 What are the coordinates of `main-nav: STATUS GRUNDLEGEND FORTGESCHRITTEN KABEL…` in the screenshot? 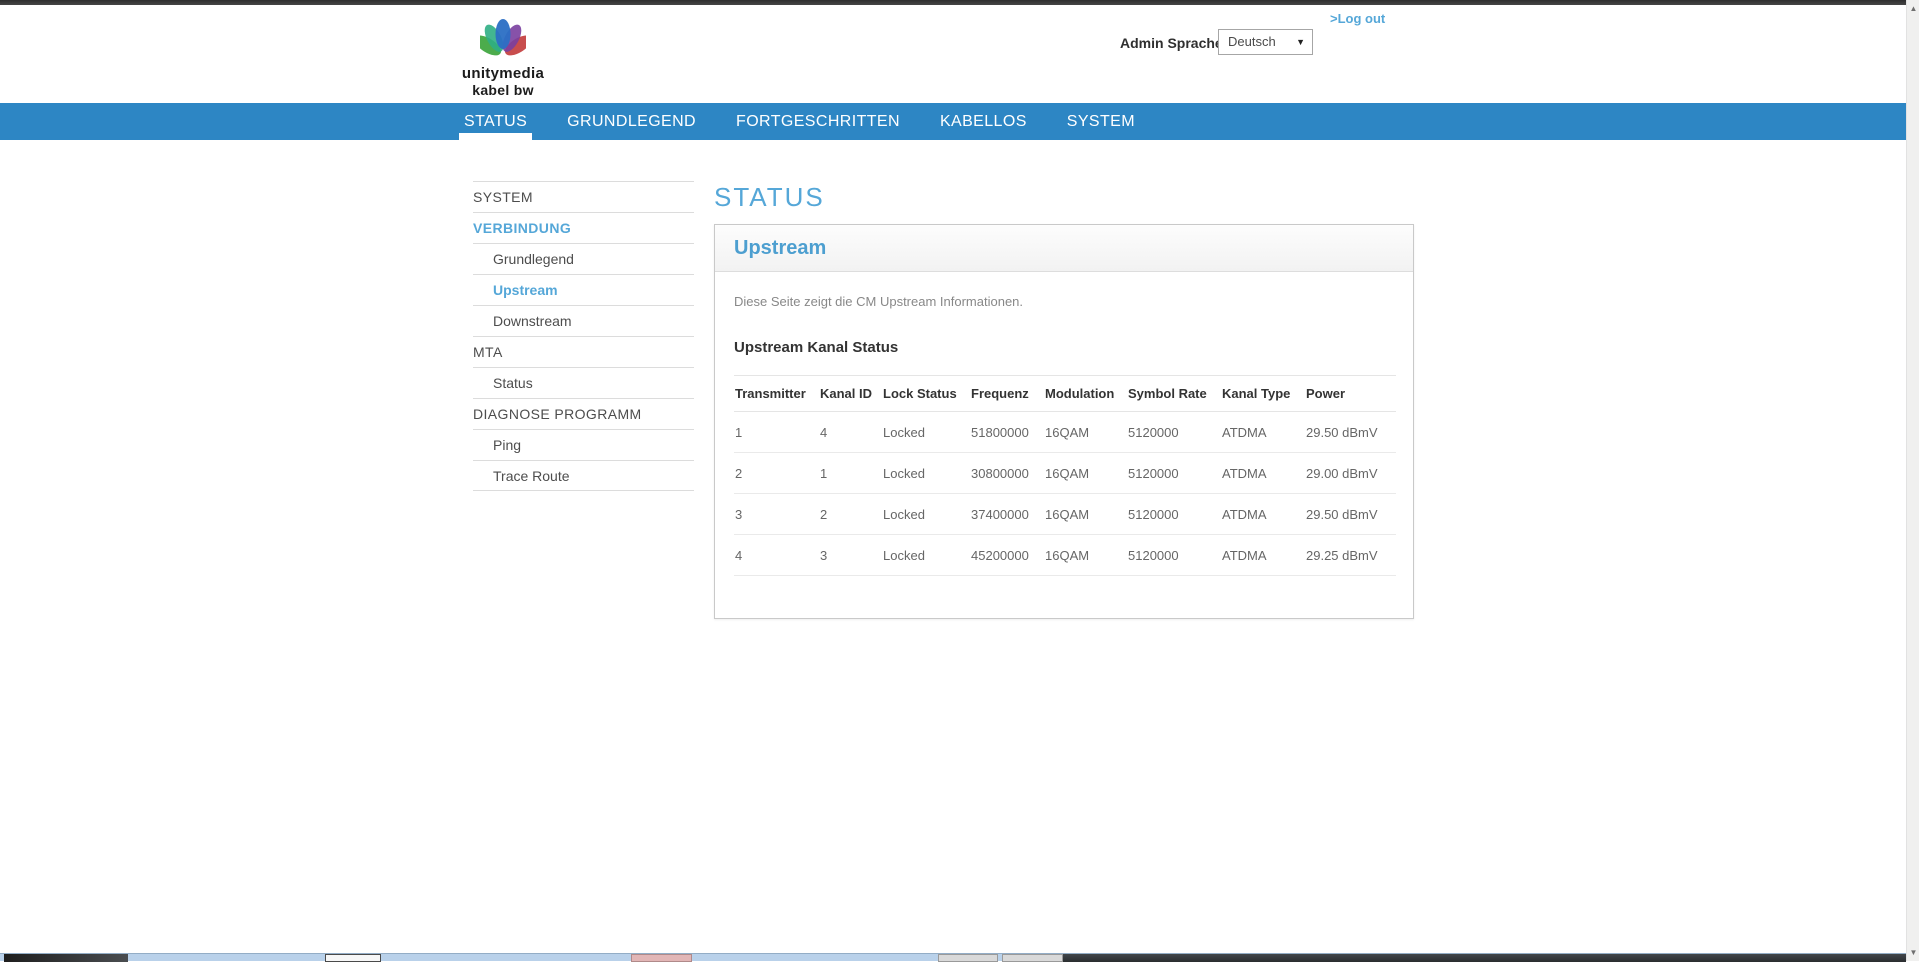 It's located at (953, 121).